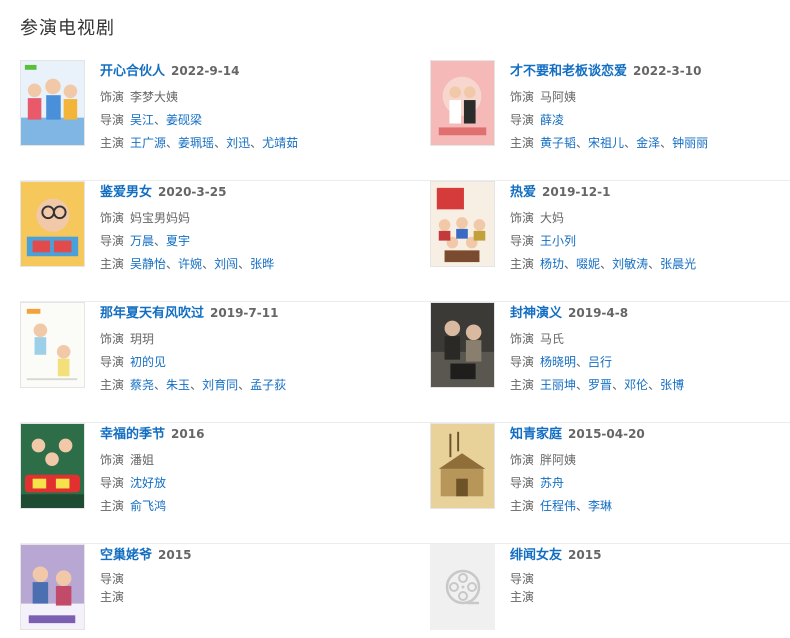  What do you see at coordinates (600, 362) in the screenshot?
I see `director-line-name: 吕行` at bounding box center [600, 362].